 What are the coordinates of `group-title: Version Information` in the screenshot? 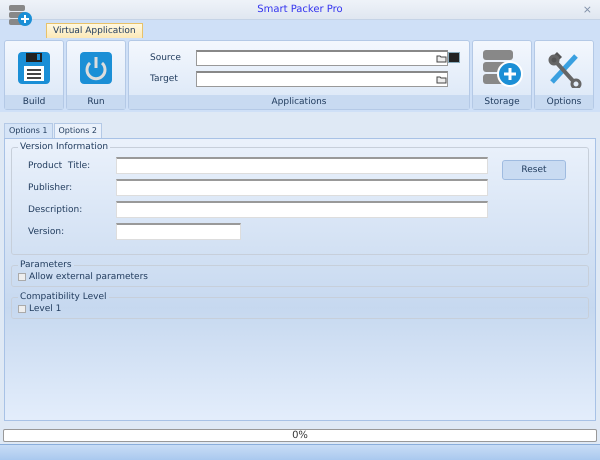 It's located at (64, 147).